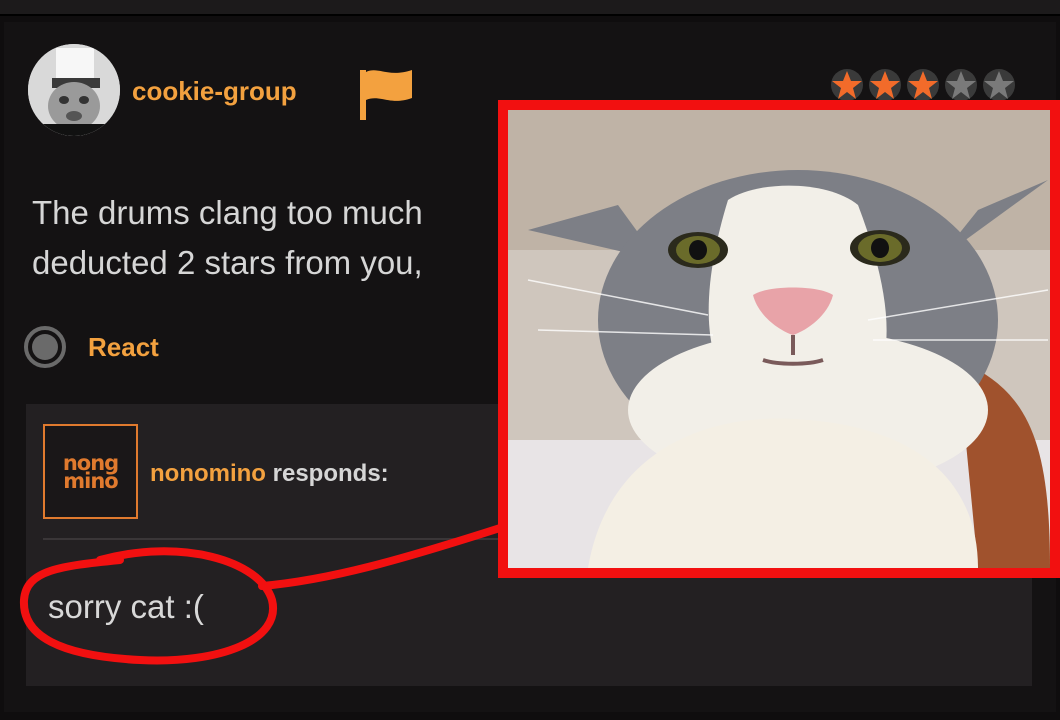  I want to click on logo-line-2: mino, so click(90, 480).